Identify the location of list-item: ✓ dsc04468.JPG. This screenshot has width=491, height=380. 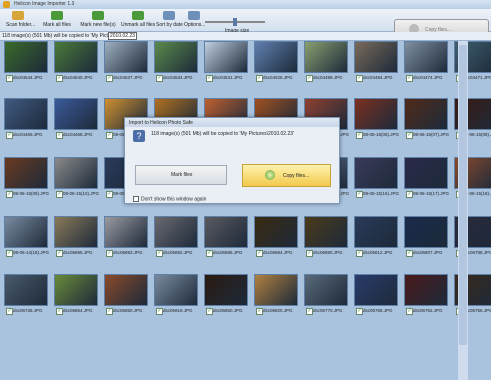
(75, 119).